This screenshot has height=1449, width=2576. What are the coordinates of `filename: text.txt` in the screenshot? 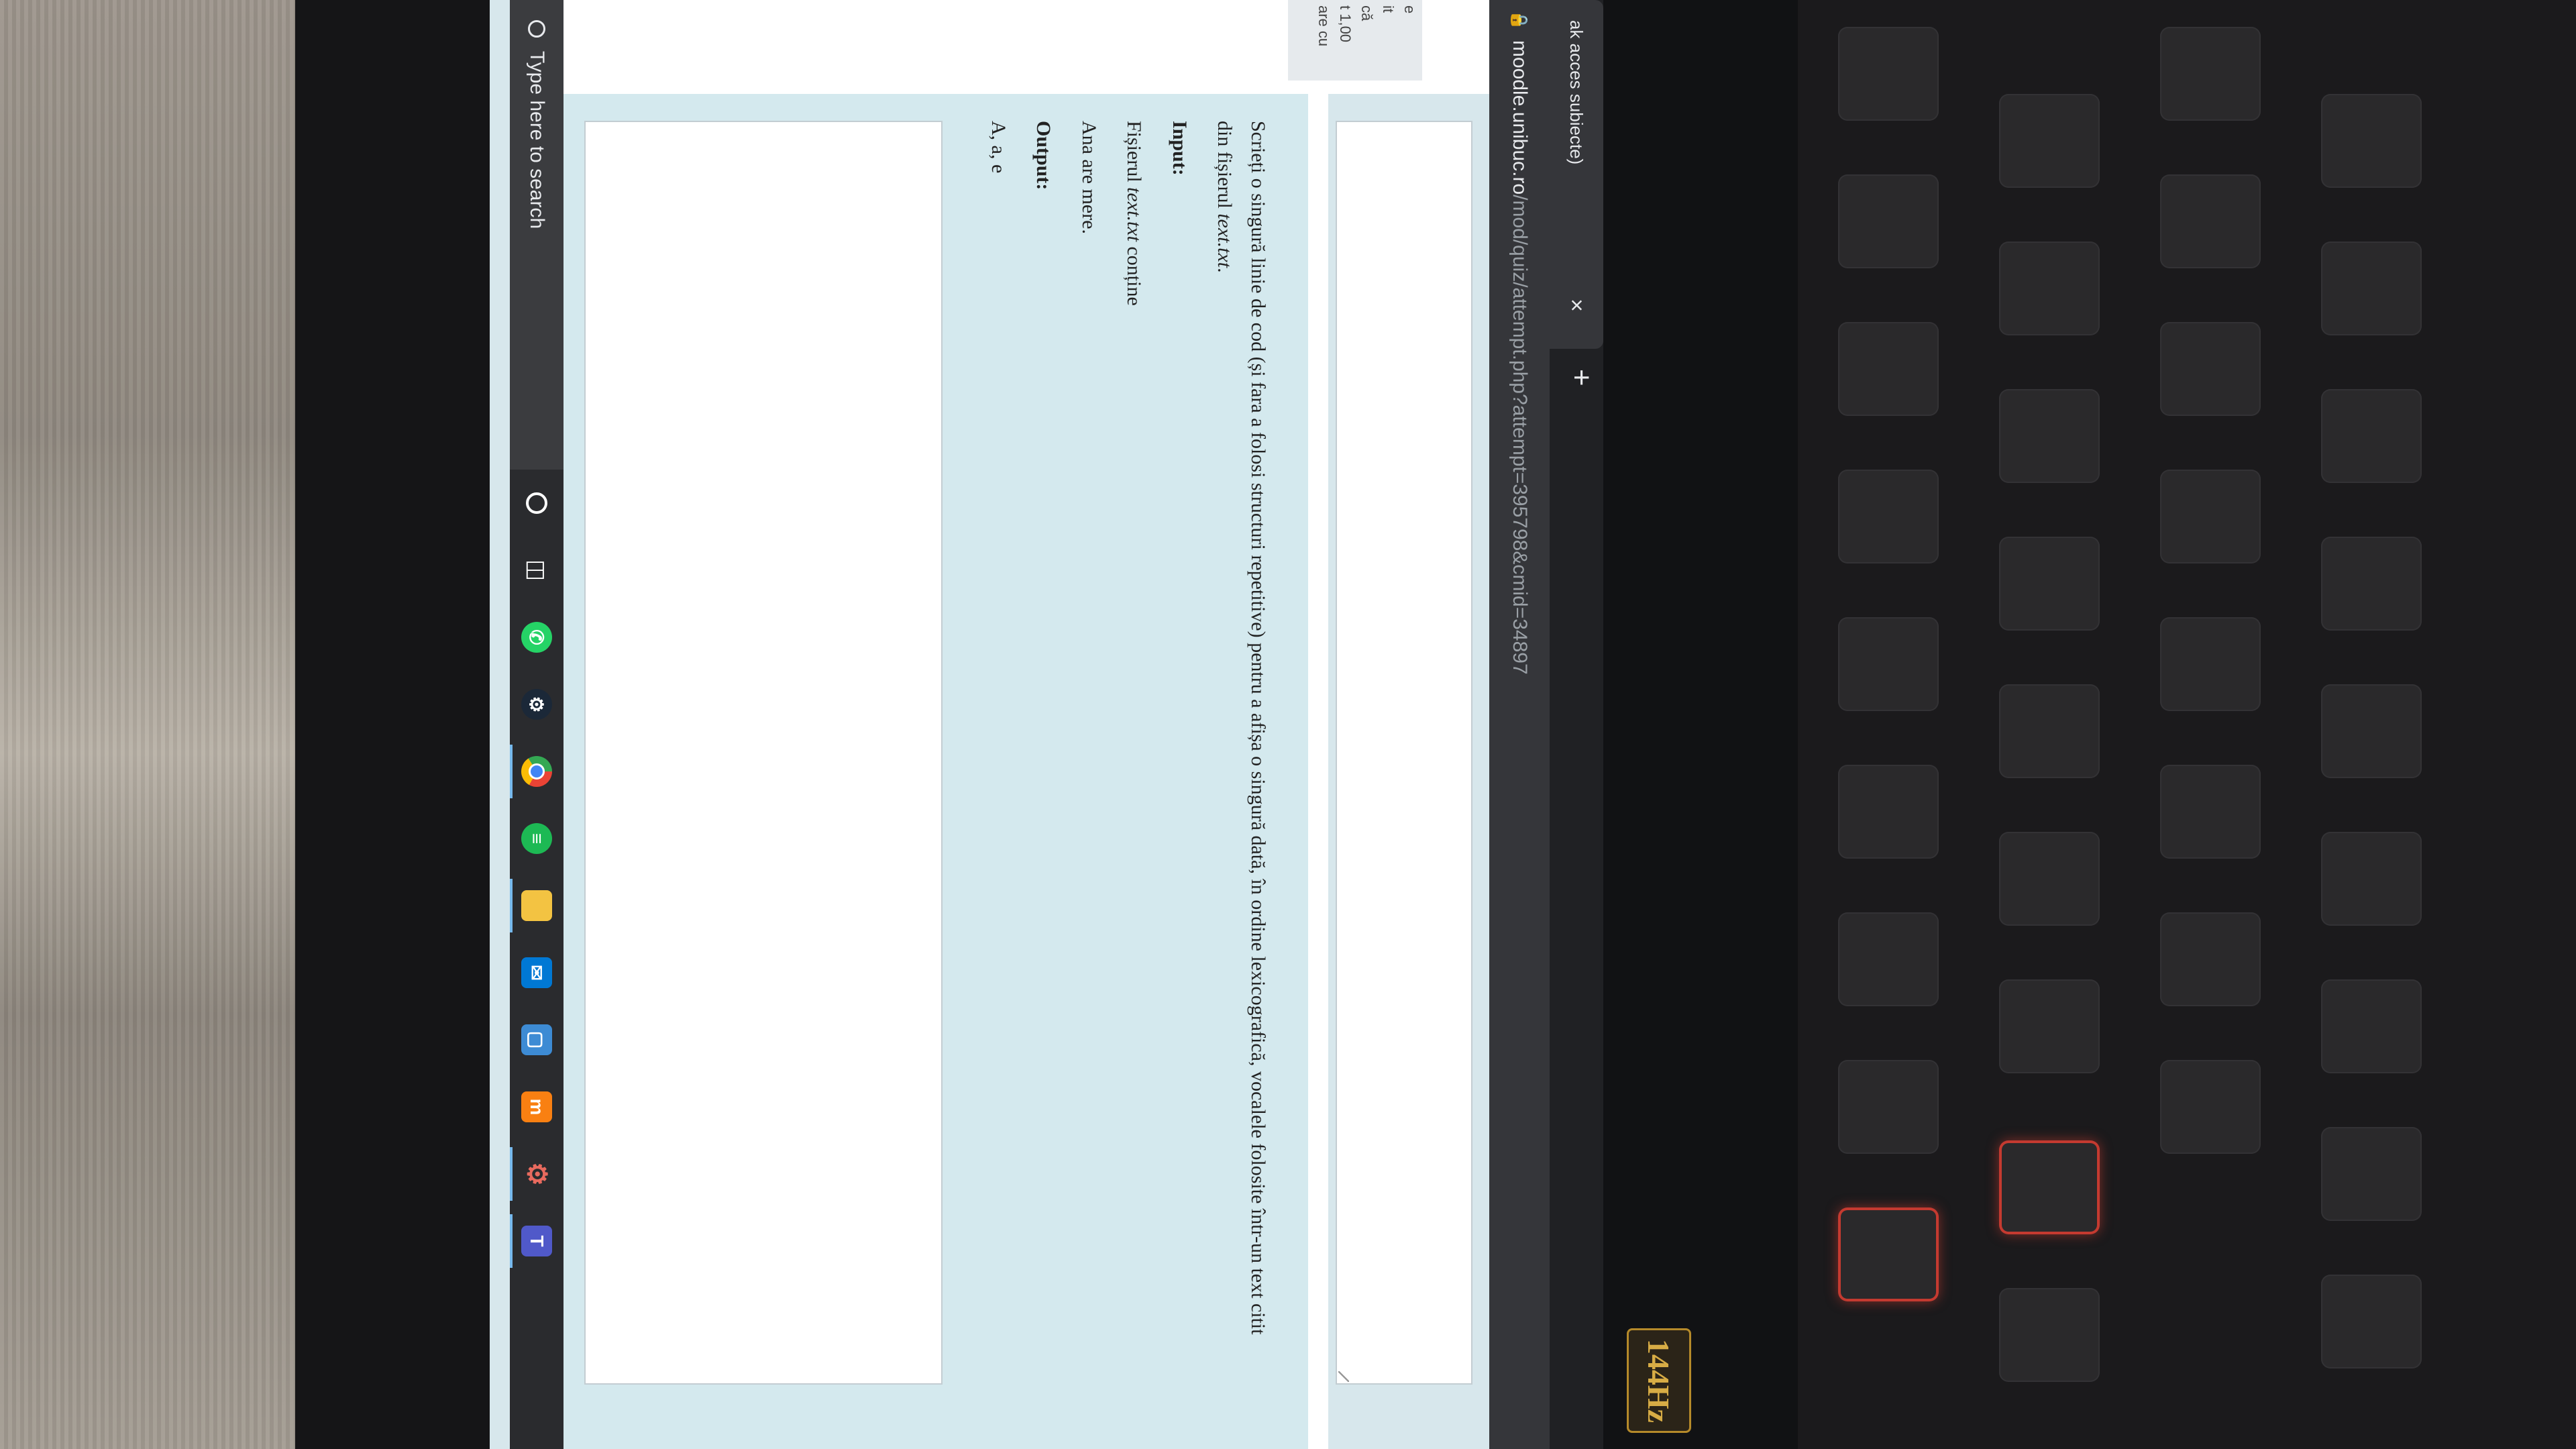 It's located at (1225, 240).